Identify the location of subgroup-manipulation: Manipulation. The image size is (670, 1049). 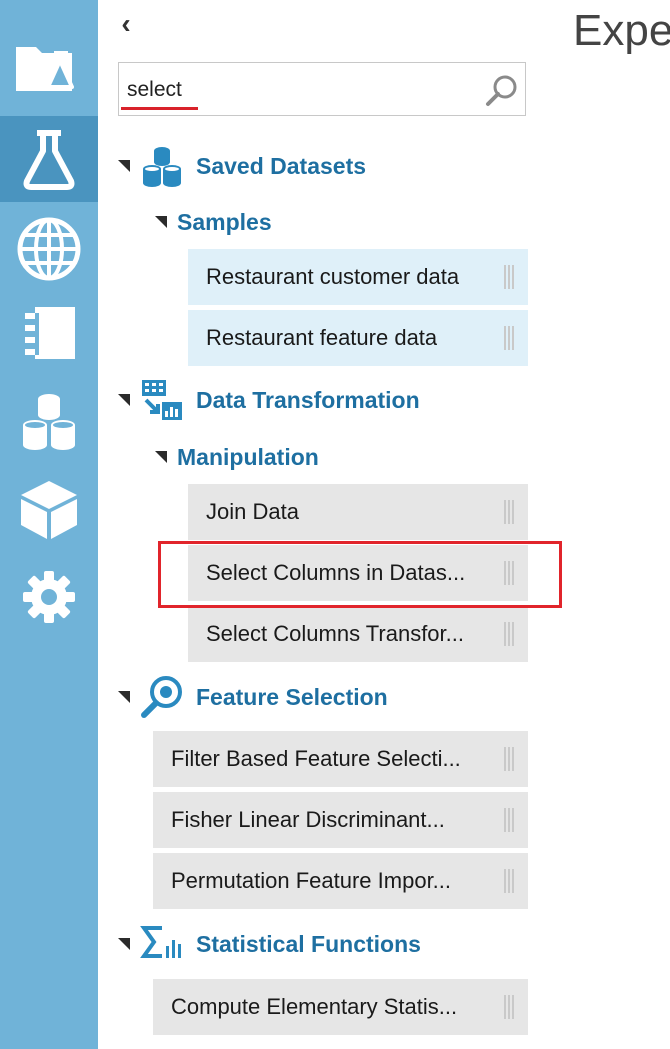
(237, 457).